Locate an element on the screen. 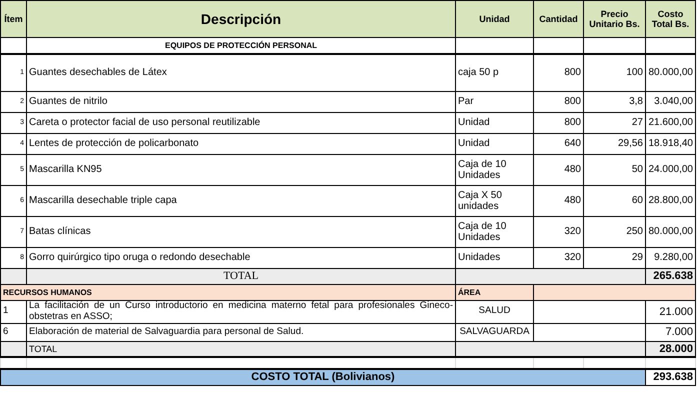 This screenshot has width=698, height=408. table-cell: 28.800,00 is located at coordinates (671, 201).